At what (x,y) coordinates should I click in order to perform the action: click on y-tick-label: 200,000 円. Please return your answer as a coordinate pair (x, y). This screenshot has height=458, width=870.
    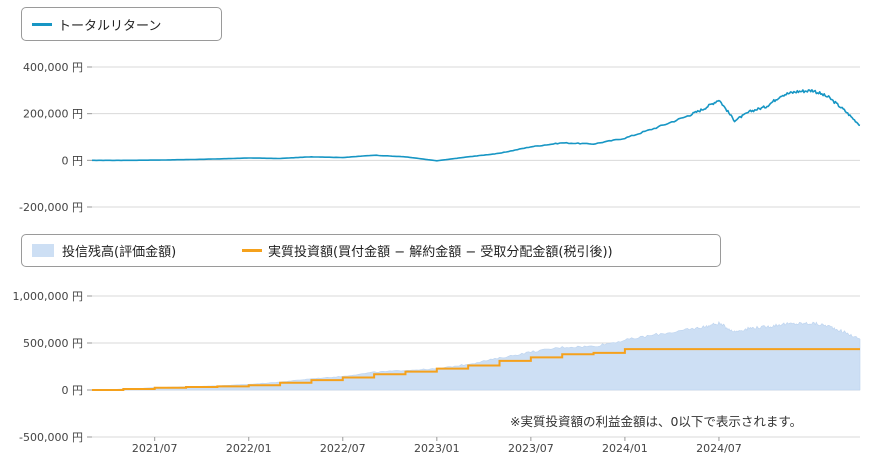
    Looking at the image, I should click on (53, 114).